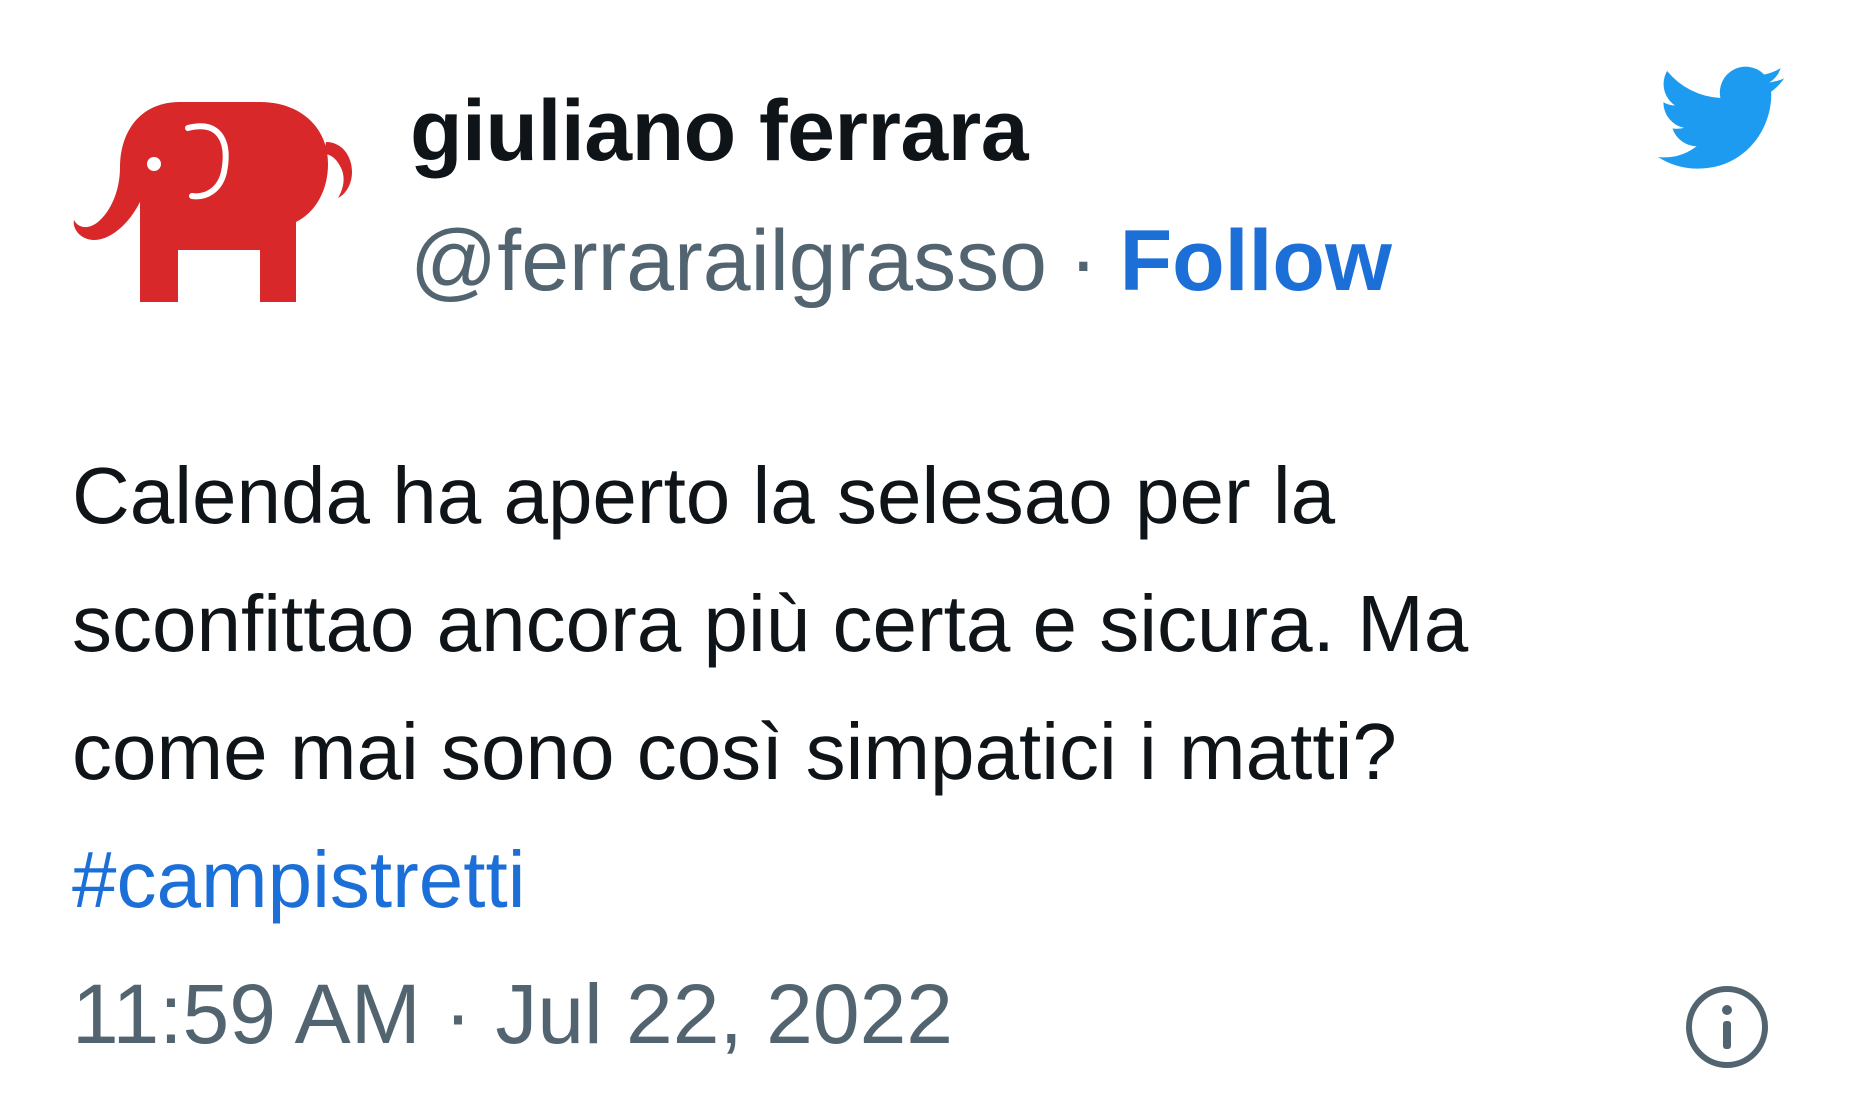 This screenshot has height=1120, width=1868. I want to click on twitter-bird-icon, so click(1722, 116).